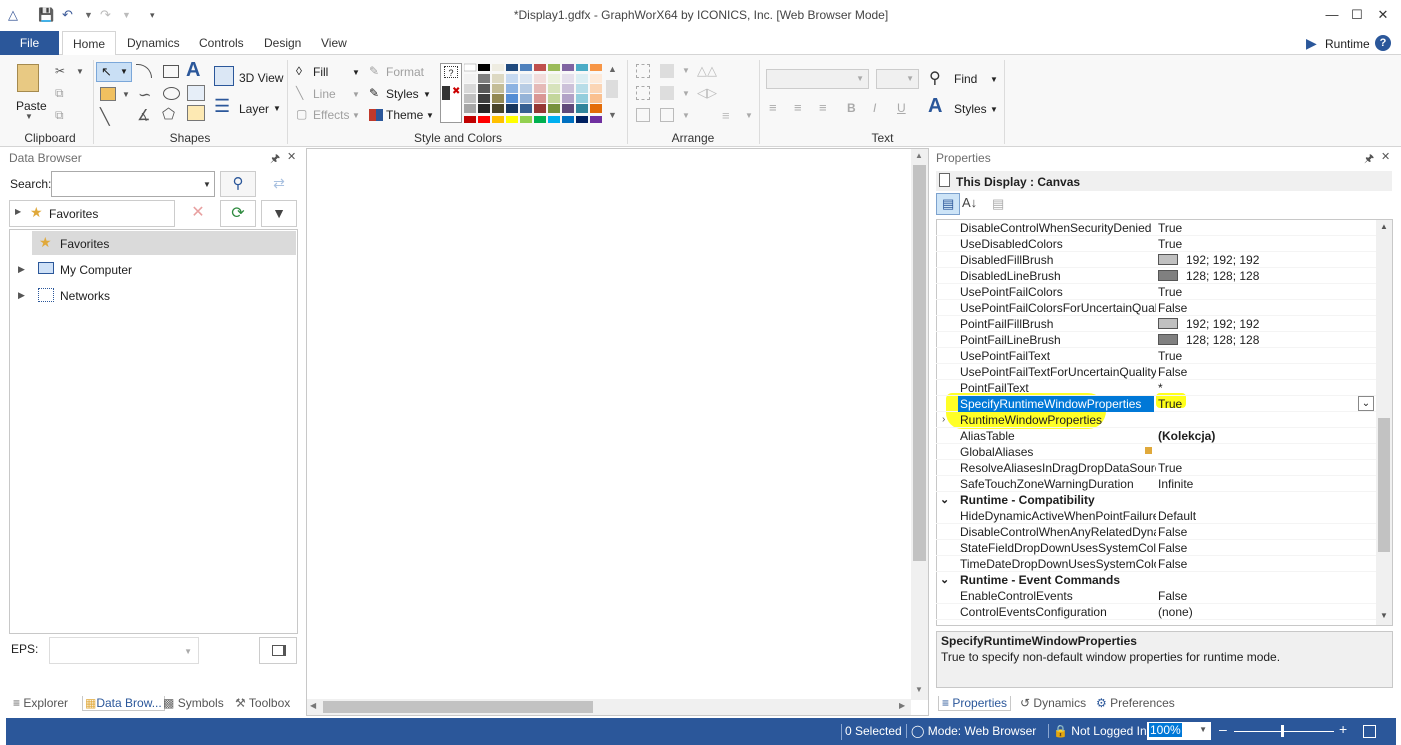 The width and height of the screenshot is (1401, 745). I want to click on zoom-select: 100% ▼, so click(1179, 731).